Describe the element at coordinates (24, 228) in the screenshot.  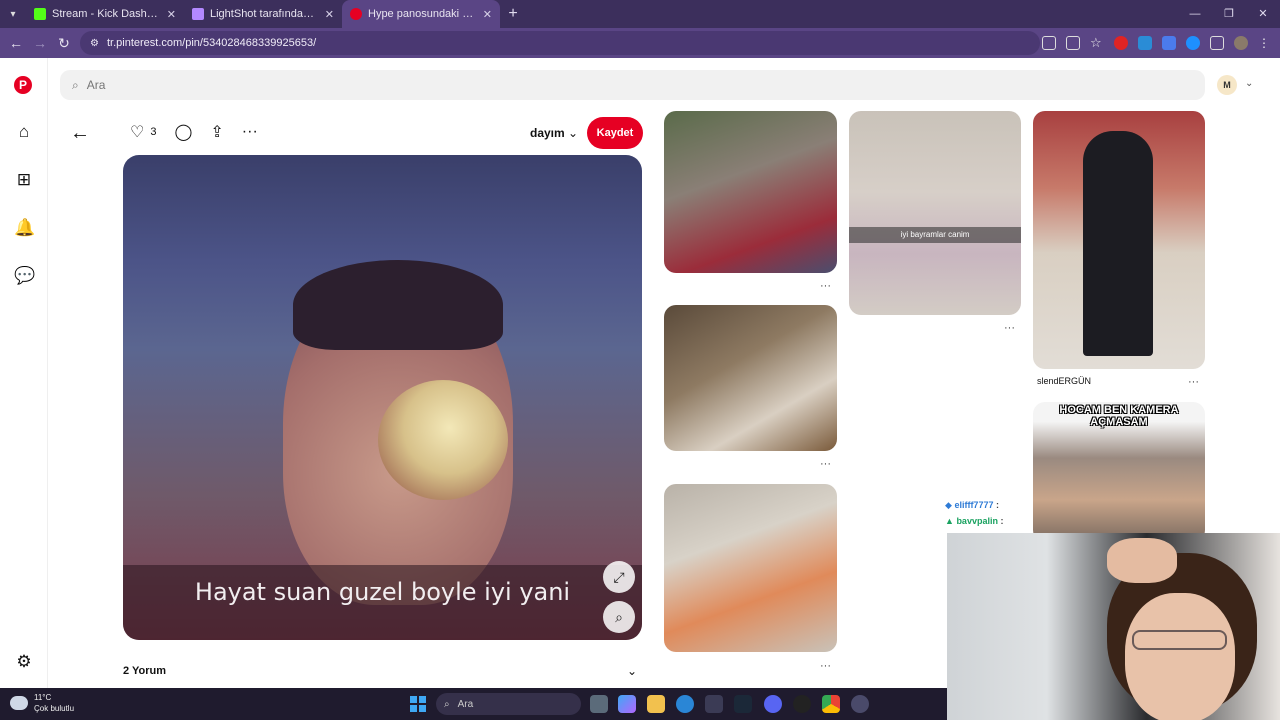
I see `notifications-bell-icon: 🔔` at that location.